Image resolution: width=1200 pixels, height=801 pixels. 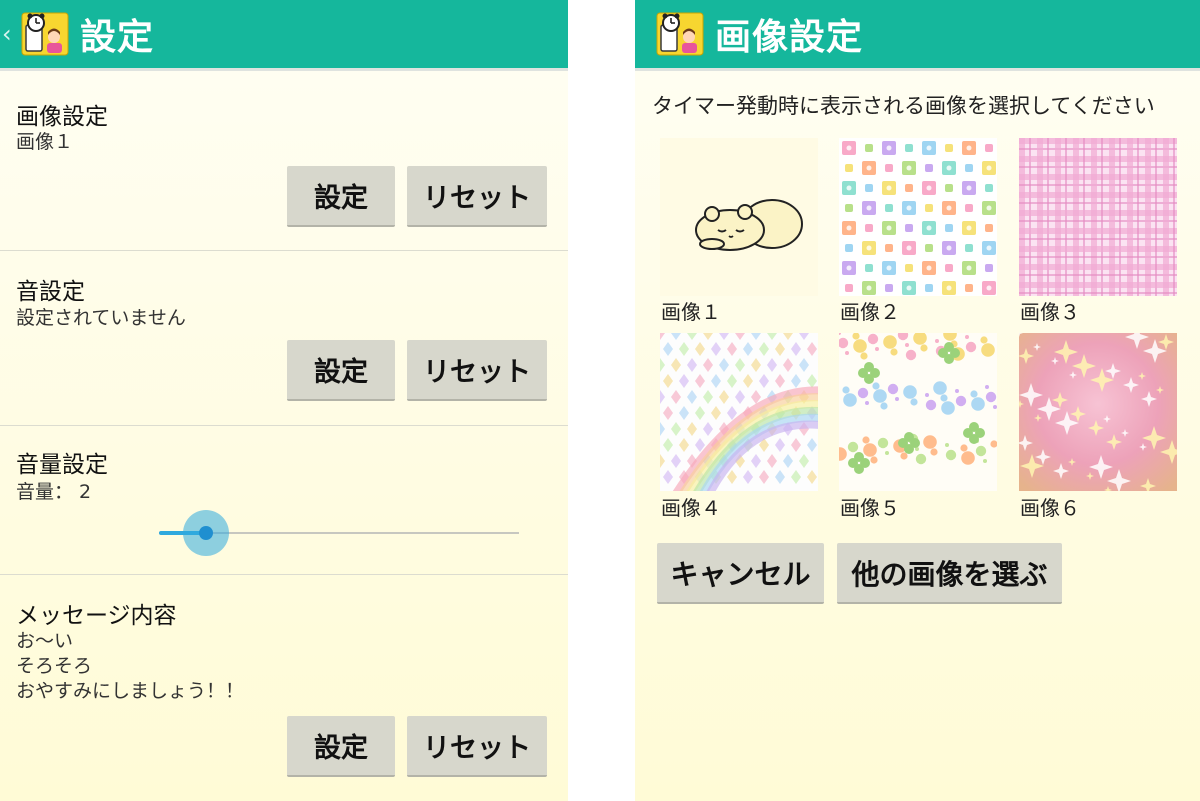 I want to click on instruction-text: タイマー発動時に表示される画像を選択してください, so click(x=903, y=106).